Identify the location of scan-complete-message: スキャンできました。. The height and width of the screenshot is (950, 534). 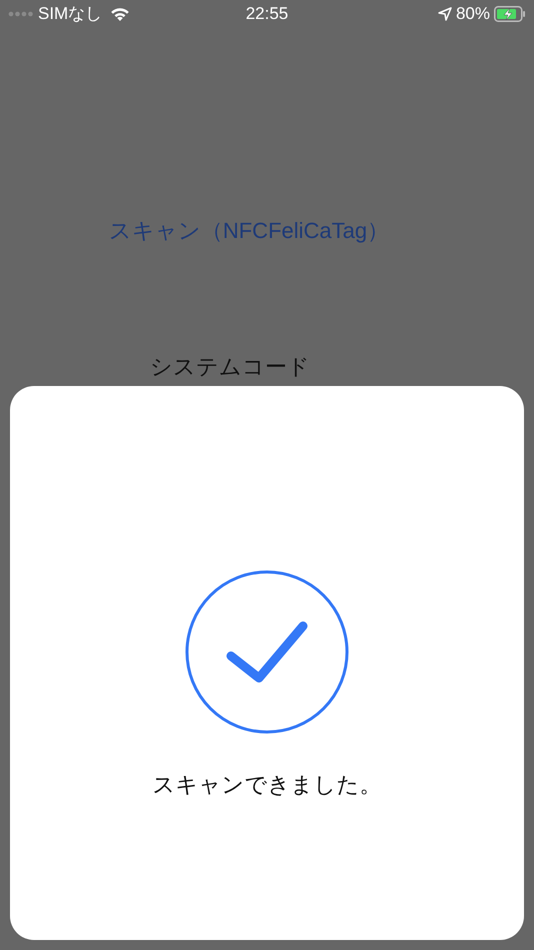
(267, 785).